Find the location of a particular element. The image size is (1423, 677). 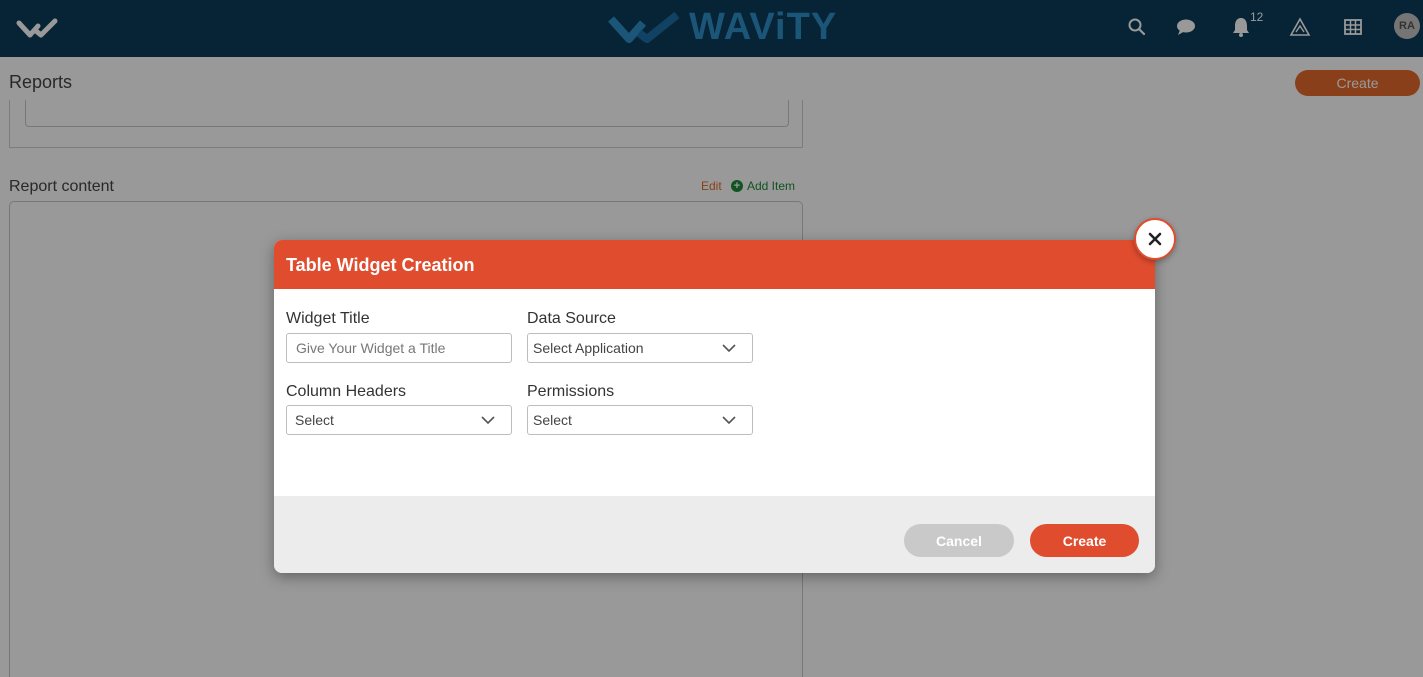

widget-title-label: Widget Title is located at coordinates (328, 318).